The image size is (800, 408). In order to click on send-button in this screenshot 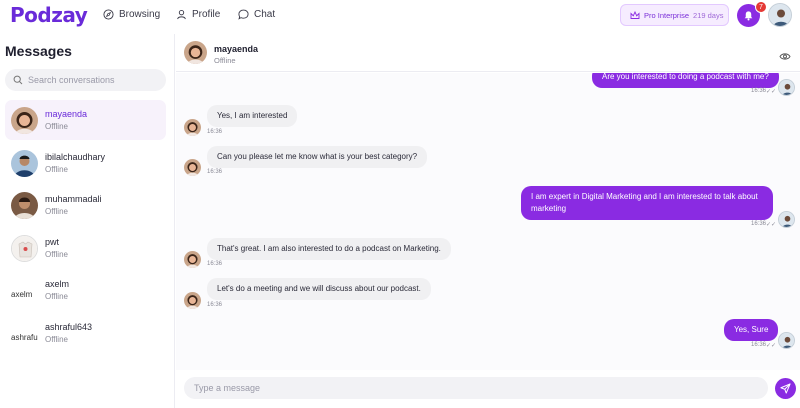, I will do `click(785, 388)`.